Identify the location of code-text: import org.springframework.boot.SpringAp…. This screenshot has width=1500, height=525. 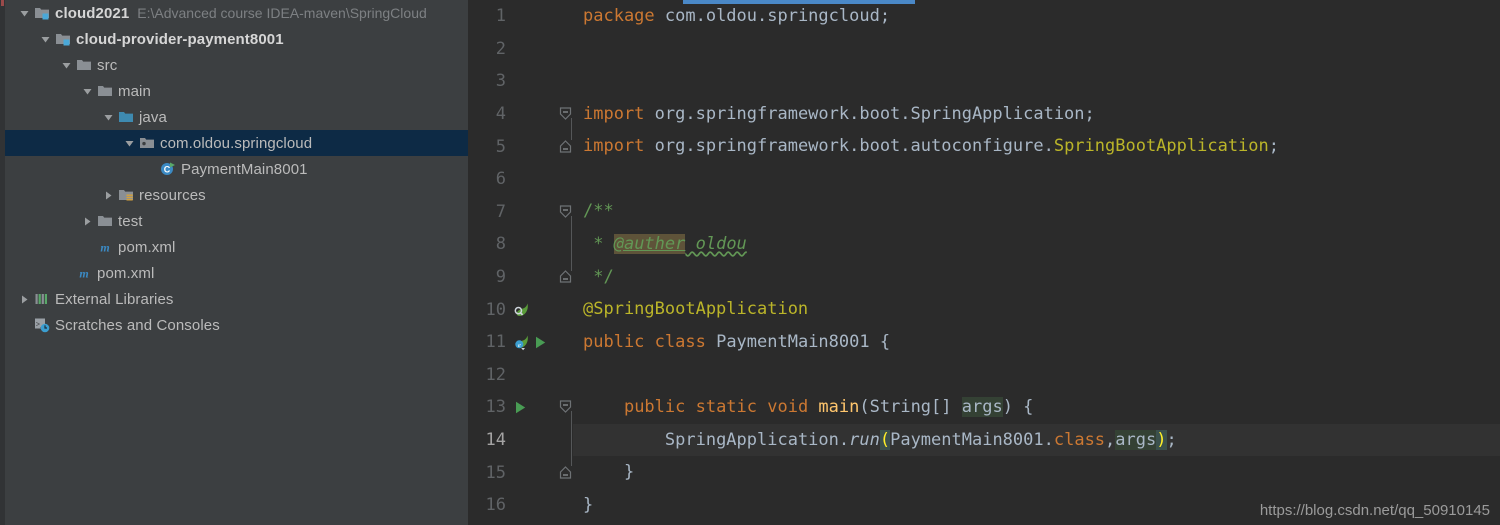
(1037, 113).